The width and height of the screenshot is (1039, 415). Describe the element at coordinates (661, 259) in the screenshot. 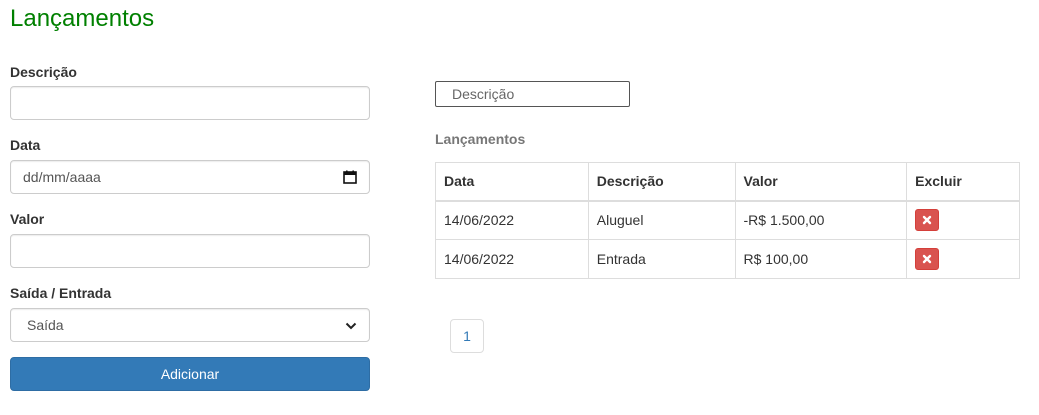

I see `row-description: Entrada` at that location.